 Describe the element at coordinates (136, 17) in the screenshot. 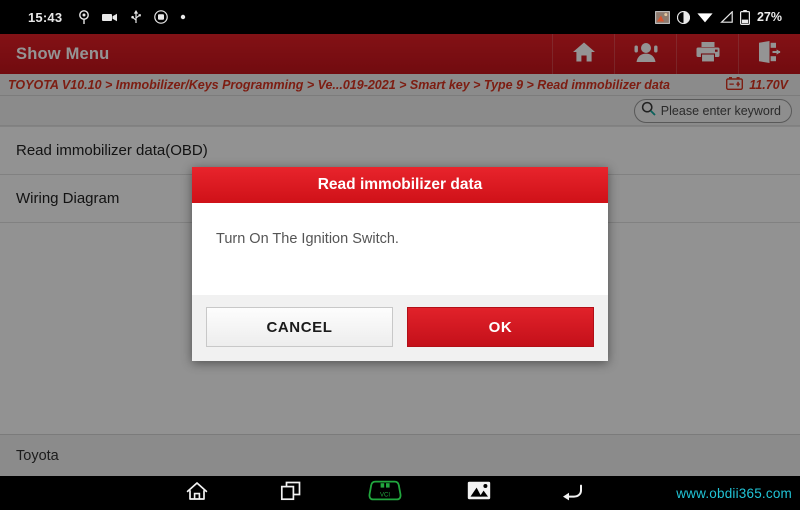

I see `usb-icon` at that location.